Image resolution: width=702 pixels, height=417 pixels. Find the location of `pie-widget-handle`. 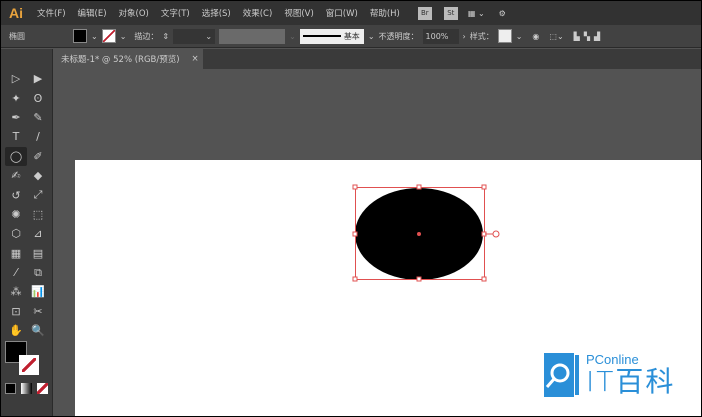

pie-widget-handle is located at coordinates (496, 234).